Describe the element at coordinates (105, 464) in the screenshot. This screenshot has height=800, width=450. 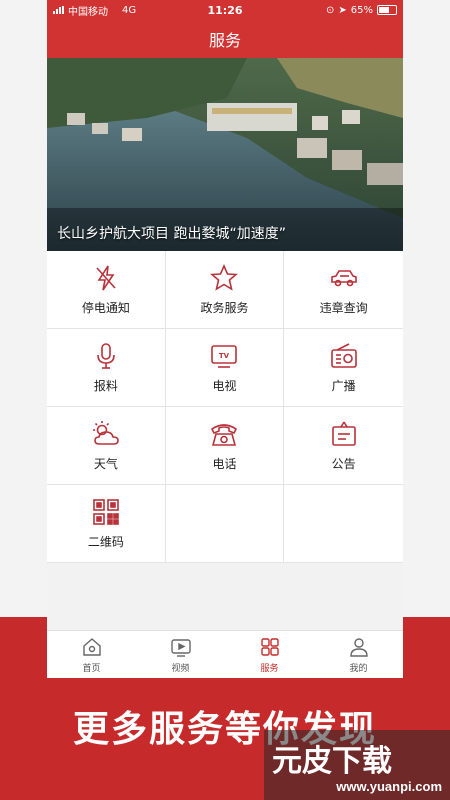
I see `service-label: 天气` at that location.